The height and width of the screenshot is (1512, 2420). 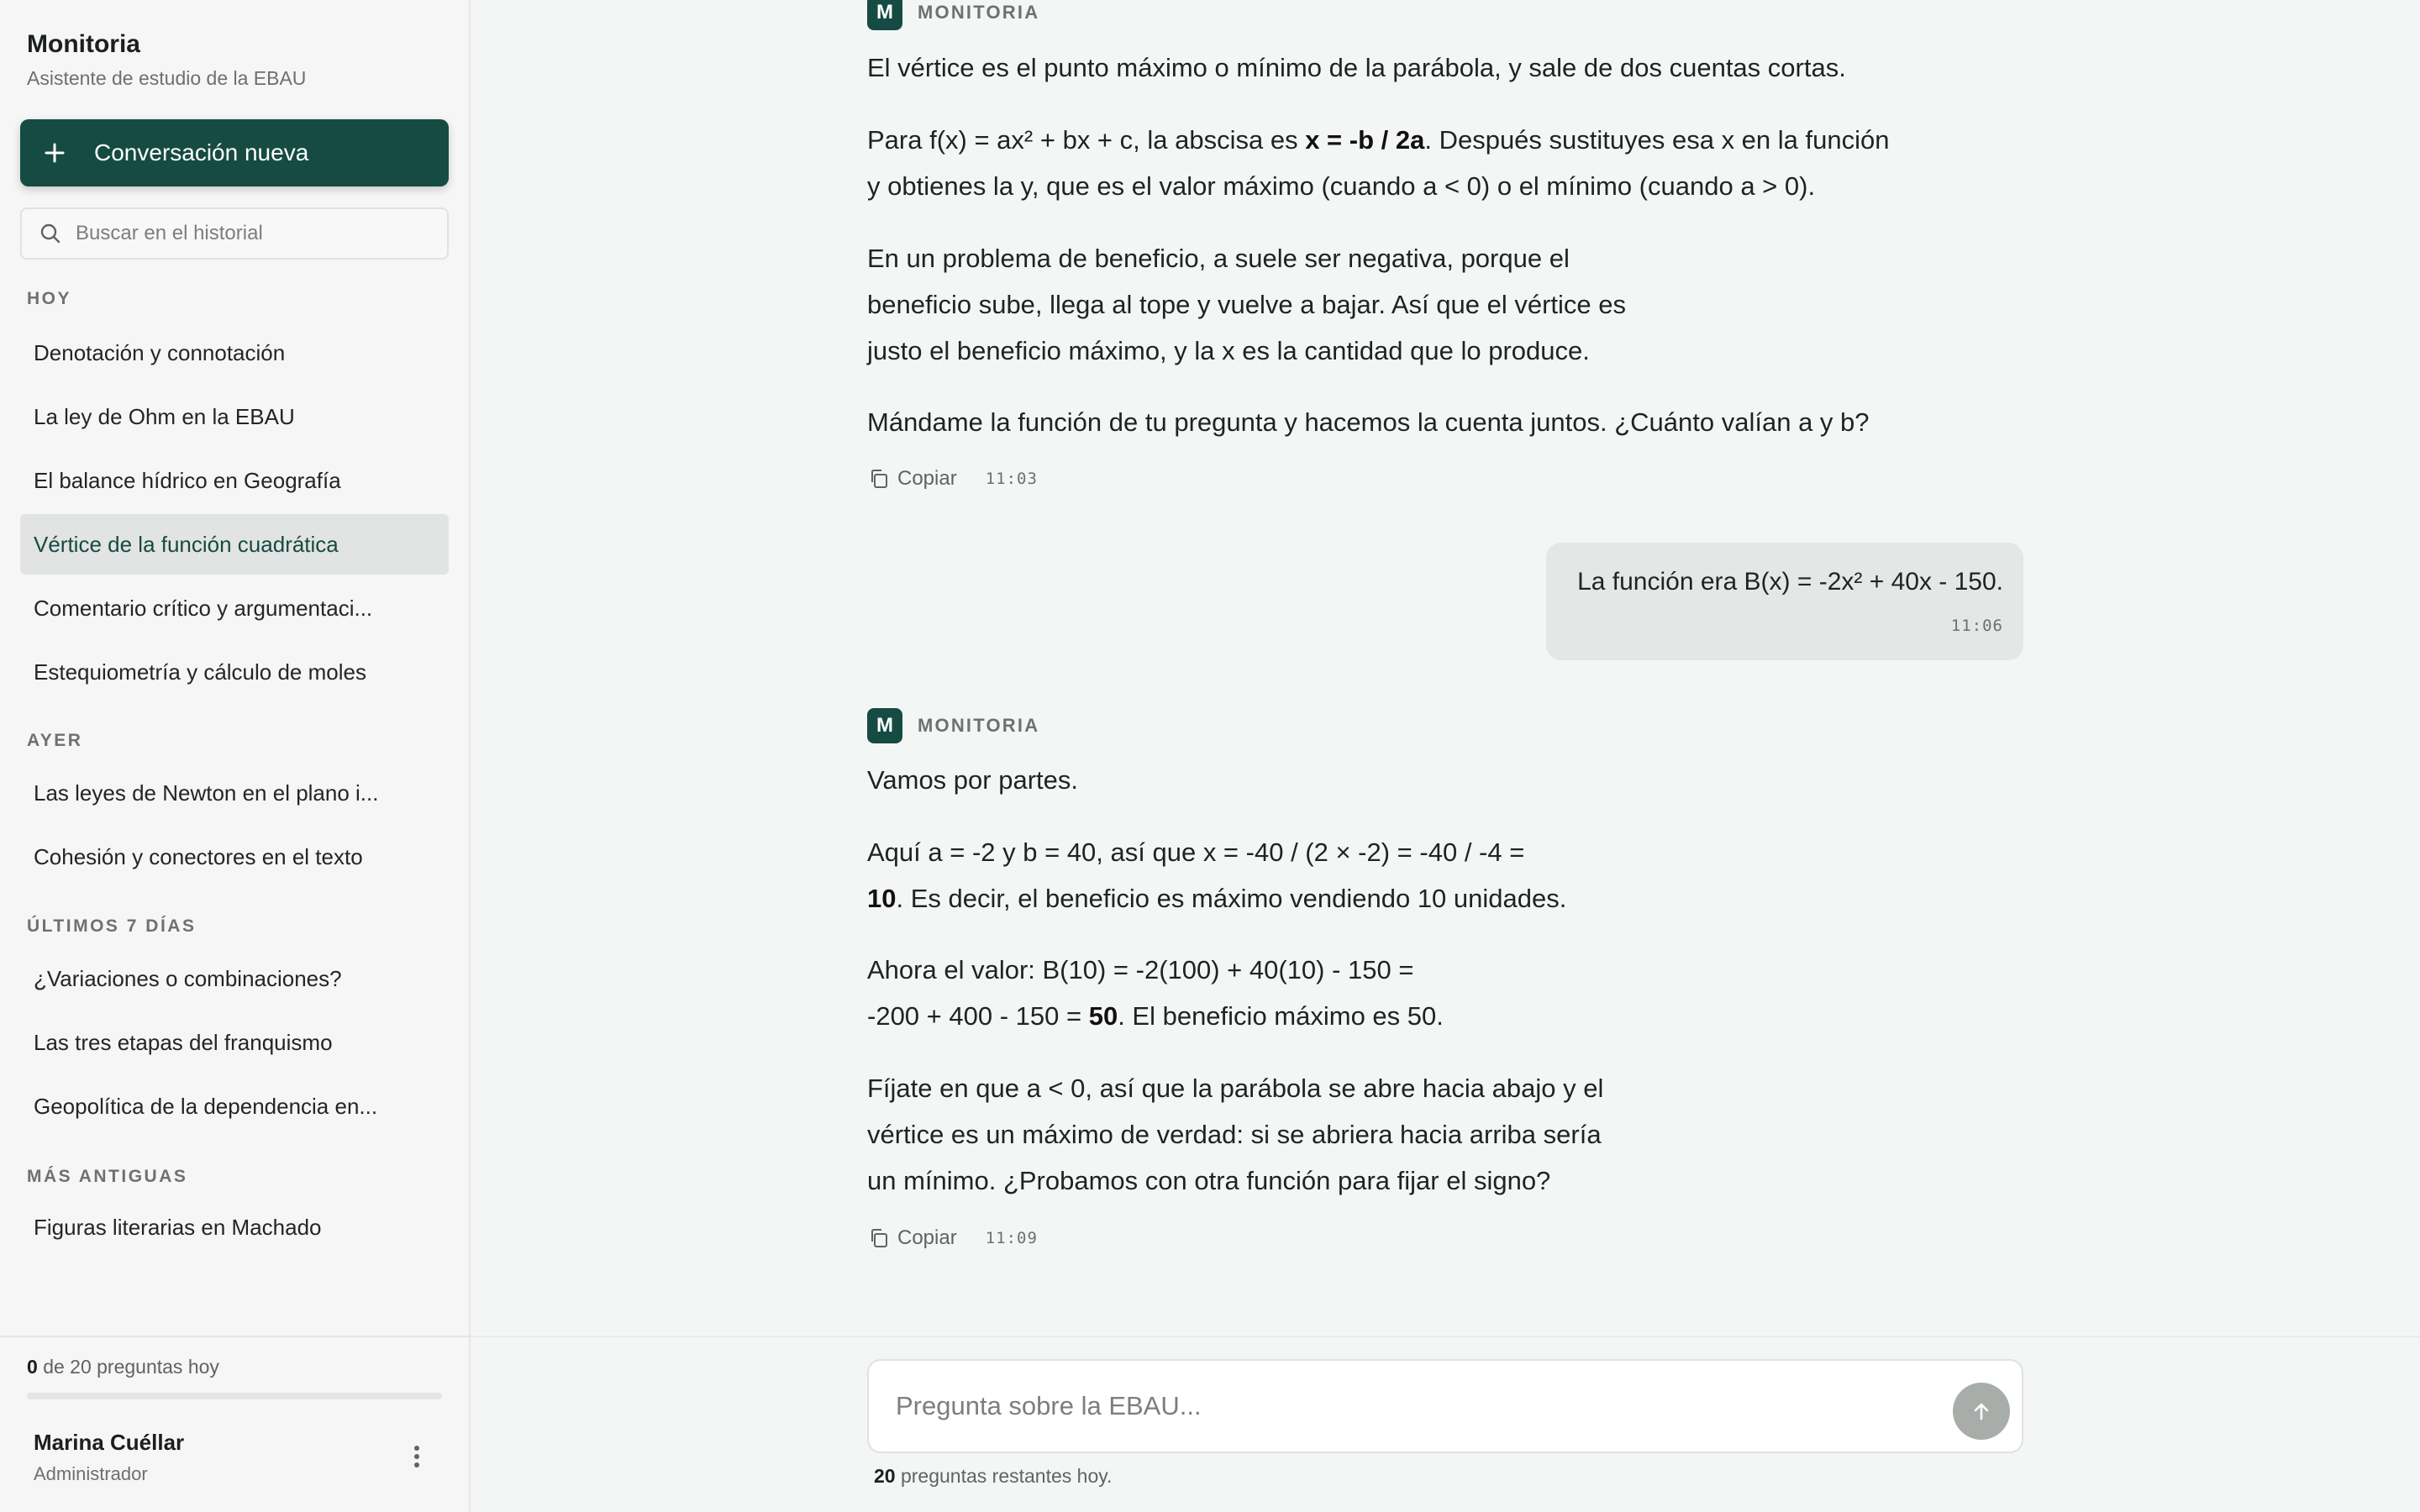 What do you see at coordinates (1977, 626) in the screenshot?
I see `message-timestamp: 11:06` at bounding box center [1977, 626].